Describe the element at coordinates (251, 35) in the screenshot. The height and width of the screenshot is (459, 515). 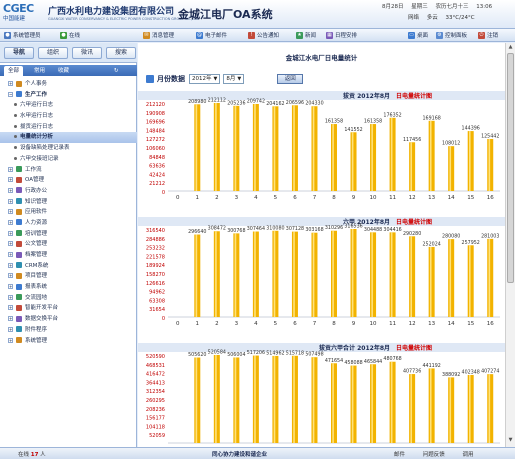
I see `notice-icon: !` at that location.